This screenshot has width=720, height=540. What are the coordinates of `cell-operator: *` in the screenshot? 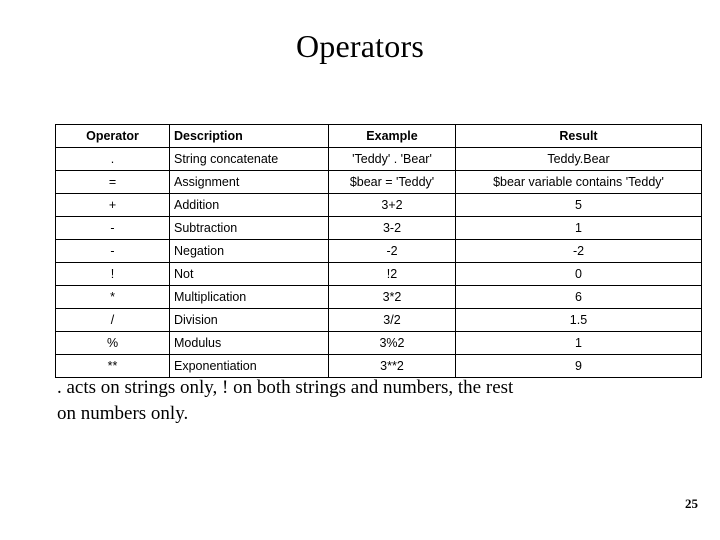 It's located at (112, 297).